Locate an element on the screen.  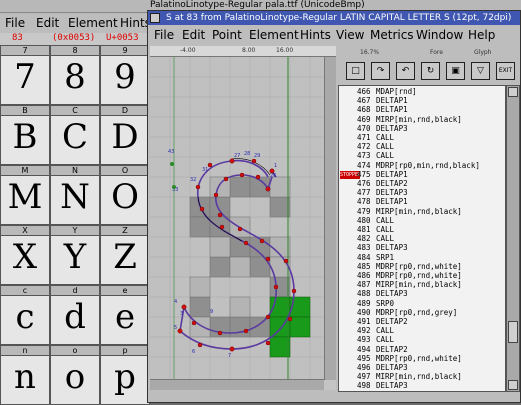
glyph-cell: C is located at coordinates (75, 140).